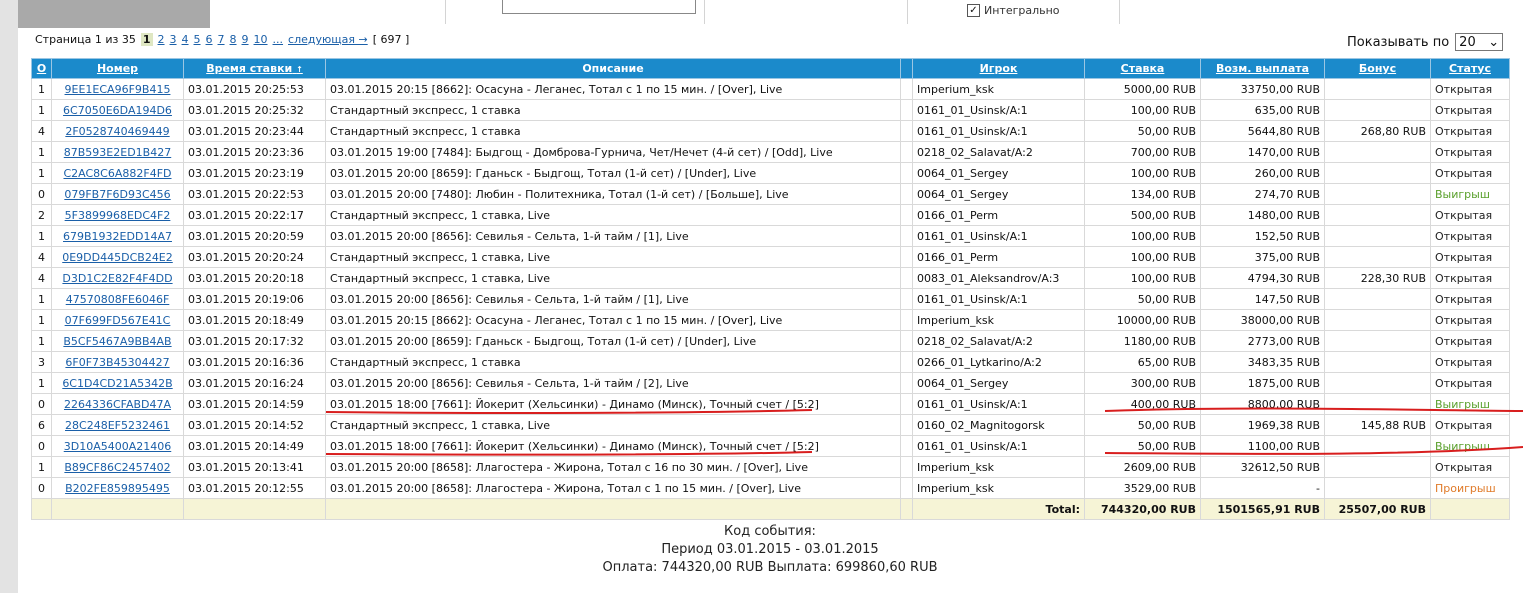 The image size is (1523, 593). Describe the element at coordinates (1013, 10) in the screenshot. I see `integral-checkbox-group: ✓ Интегрально` at that location.